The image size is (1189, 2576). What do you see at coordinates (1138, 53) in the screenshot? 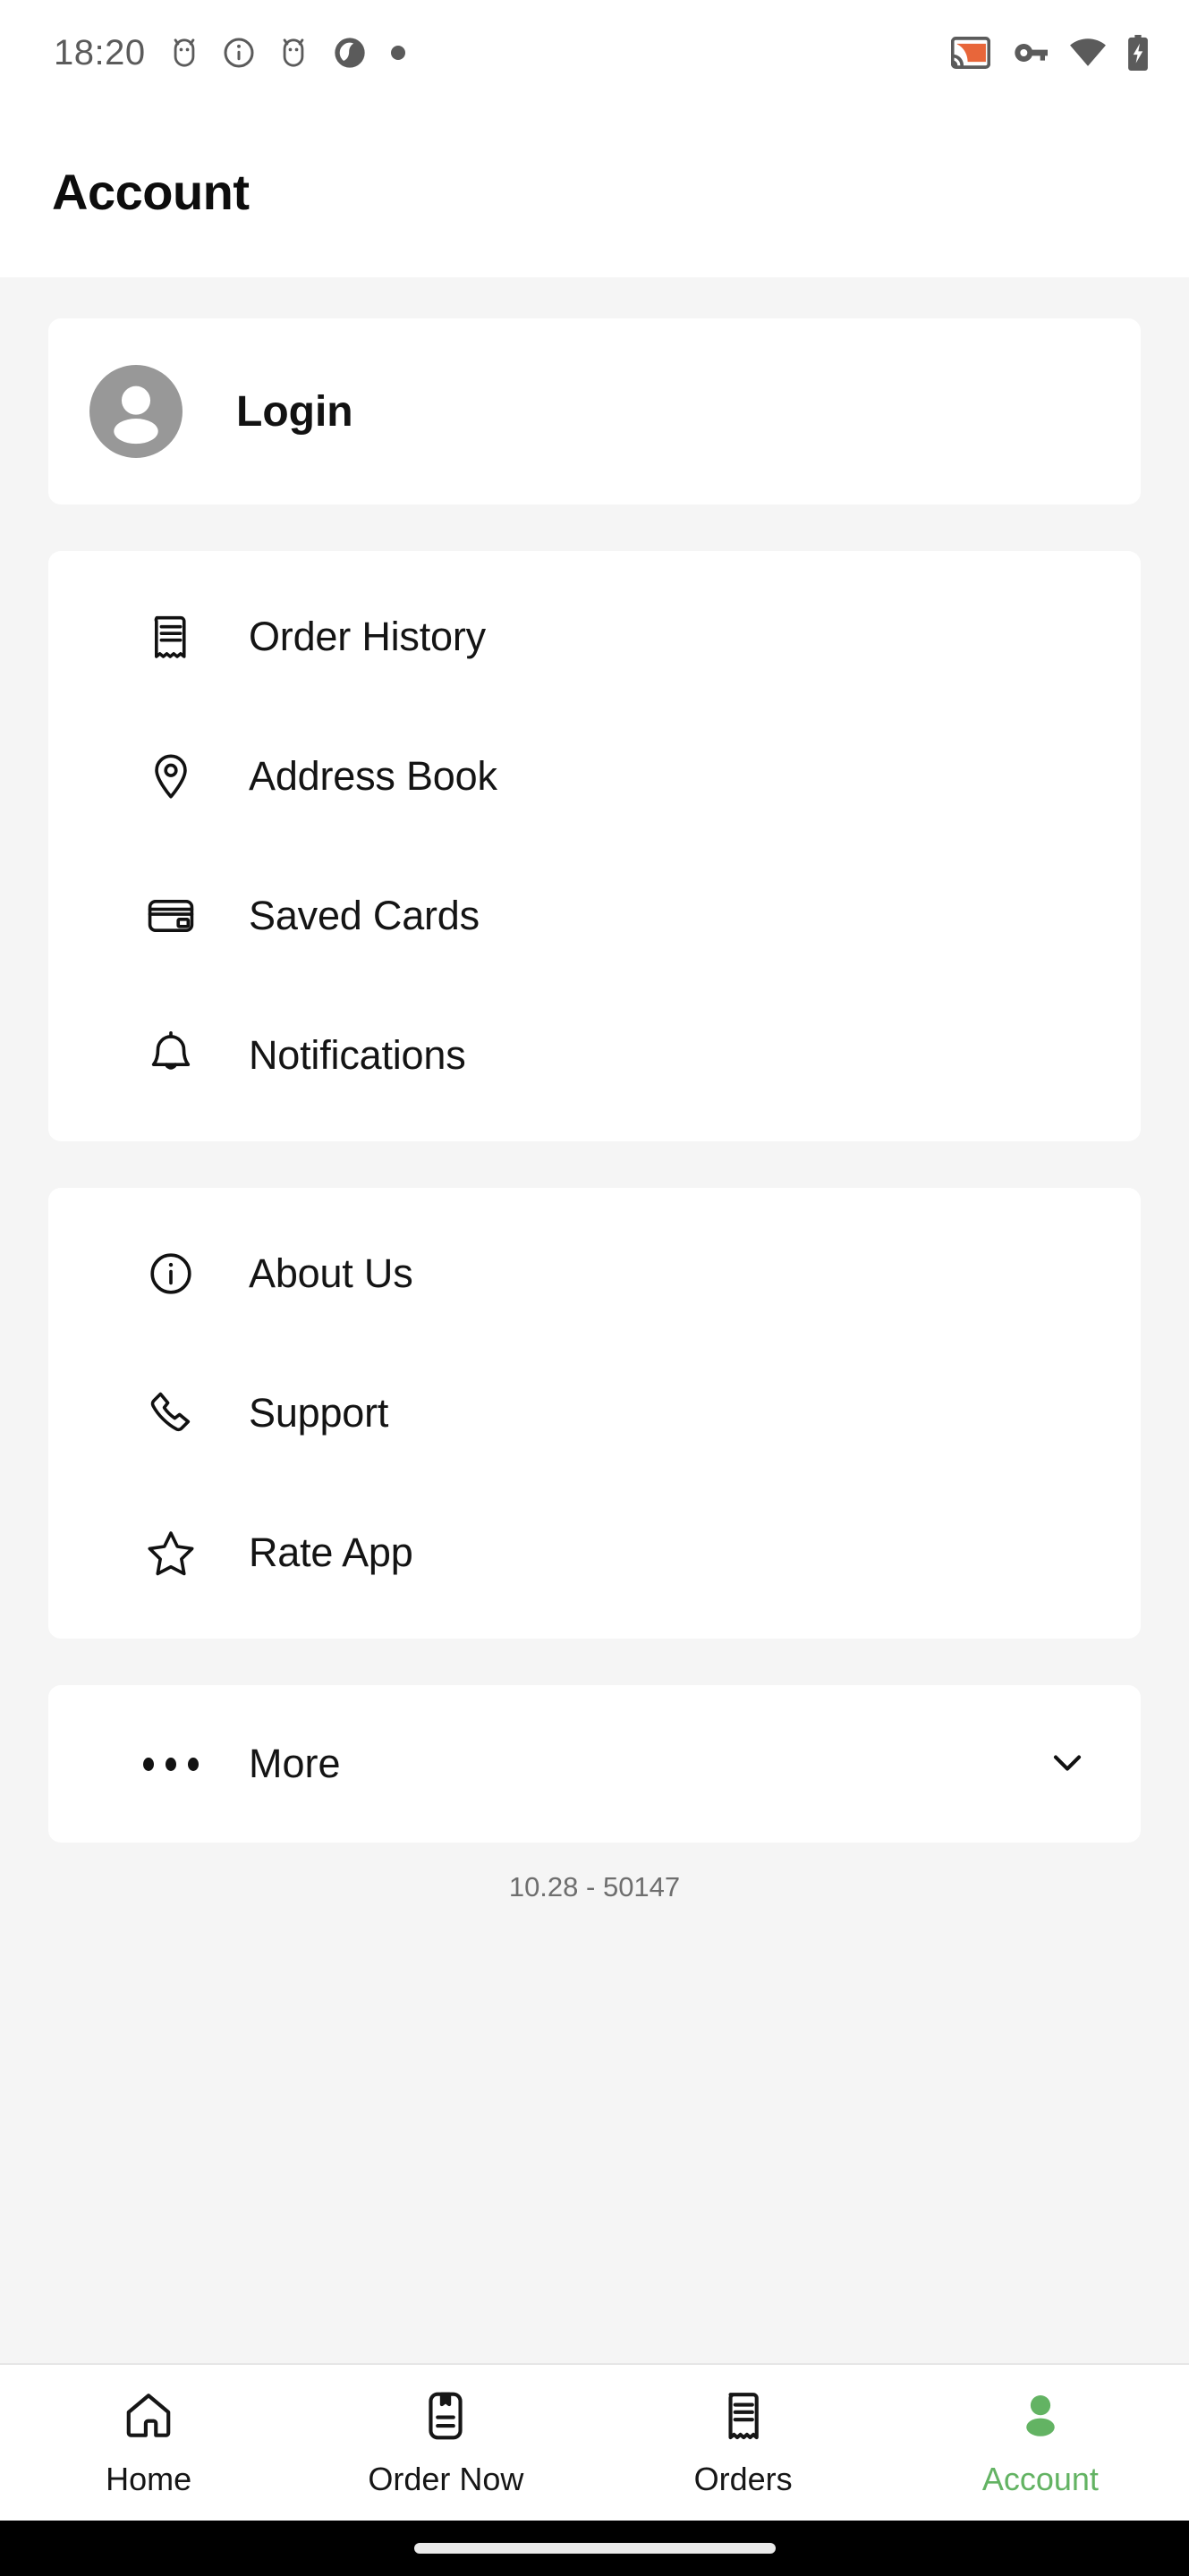
I see `battery-charging-icon` at bounding box center [1138, 53].